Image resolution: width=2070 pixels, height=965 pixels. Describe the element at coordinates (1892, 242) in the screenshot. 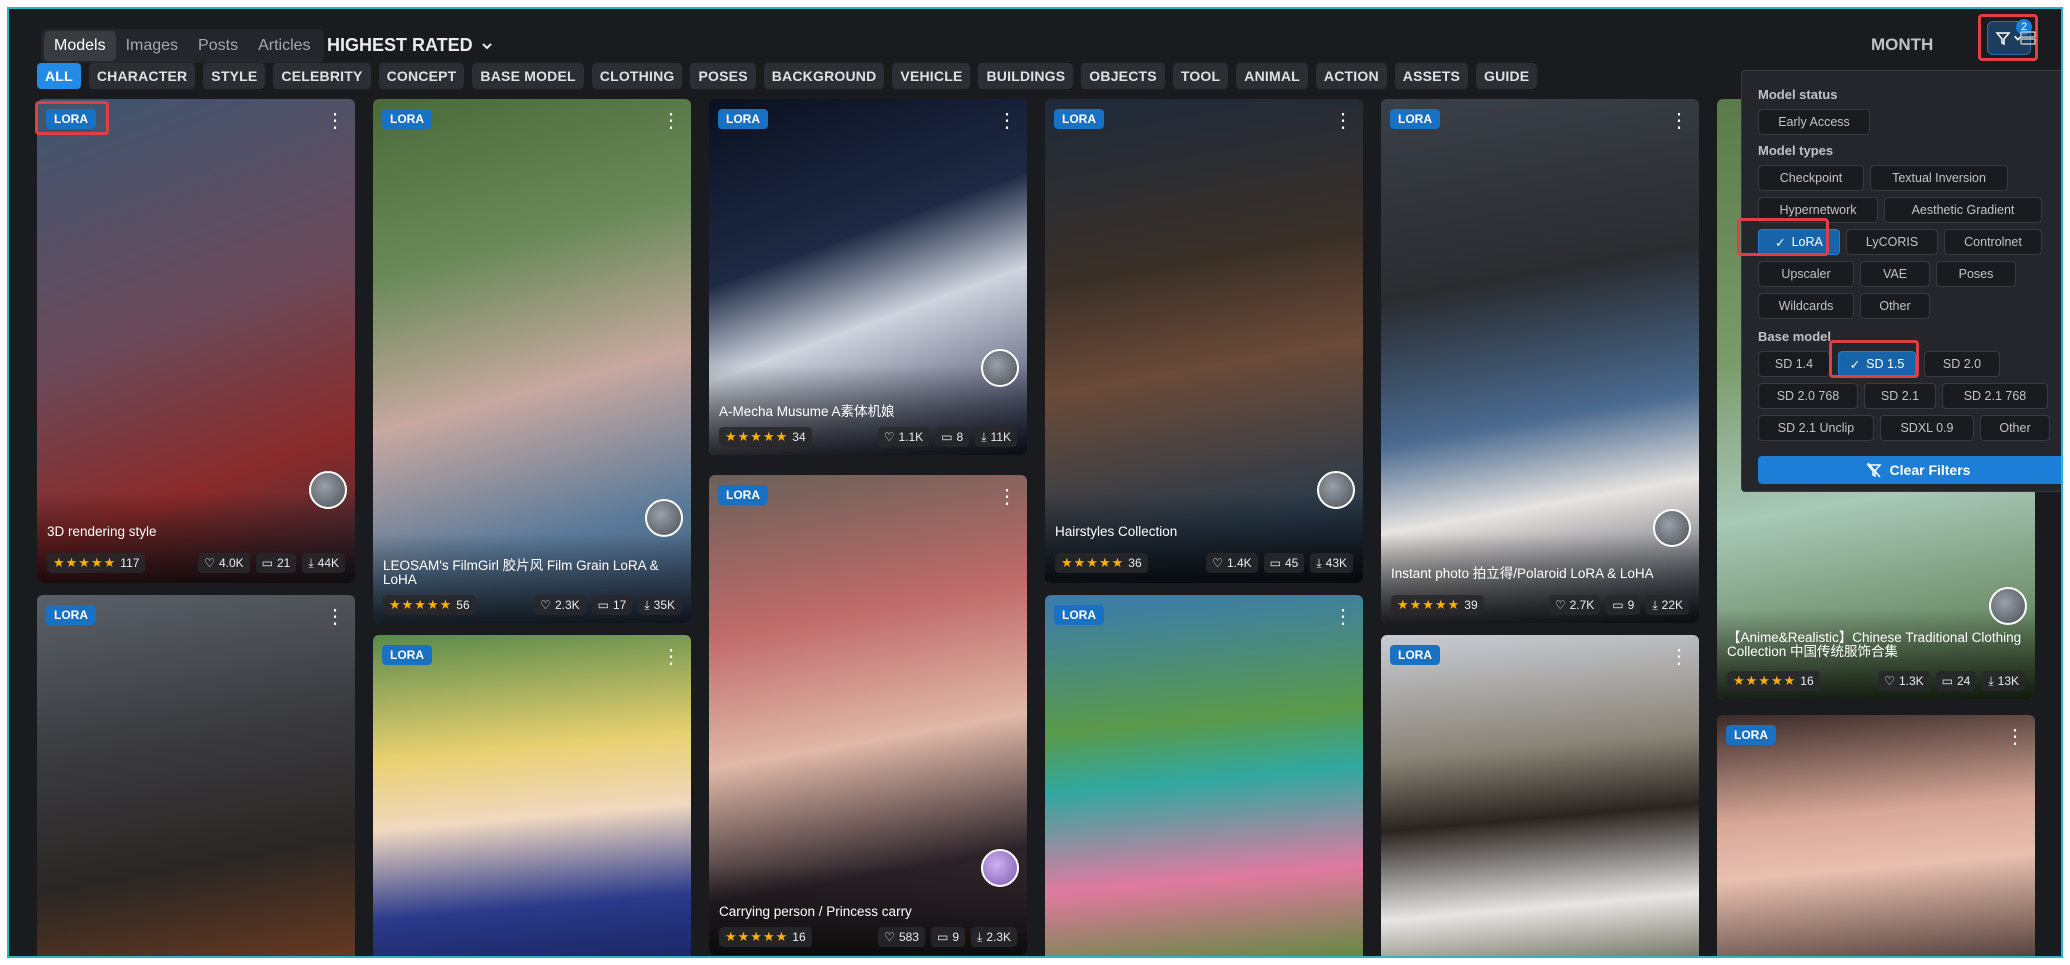

I see `chip-lycoris: LyCORIS` at that location.